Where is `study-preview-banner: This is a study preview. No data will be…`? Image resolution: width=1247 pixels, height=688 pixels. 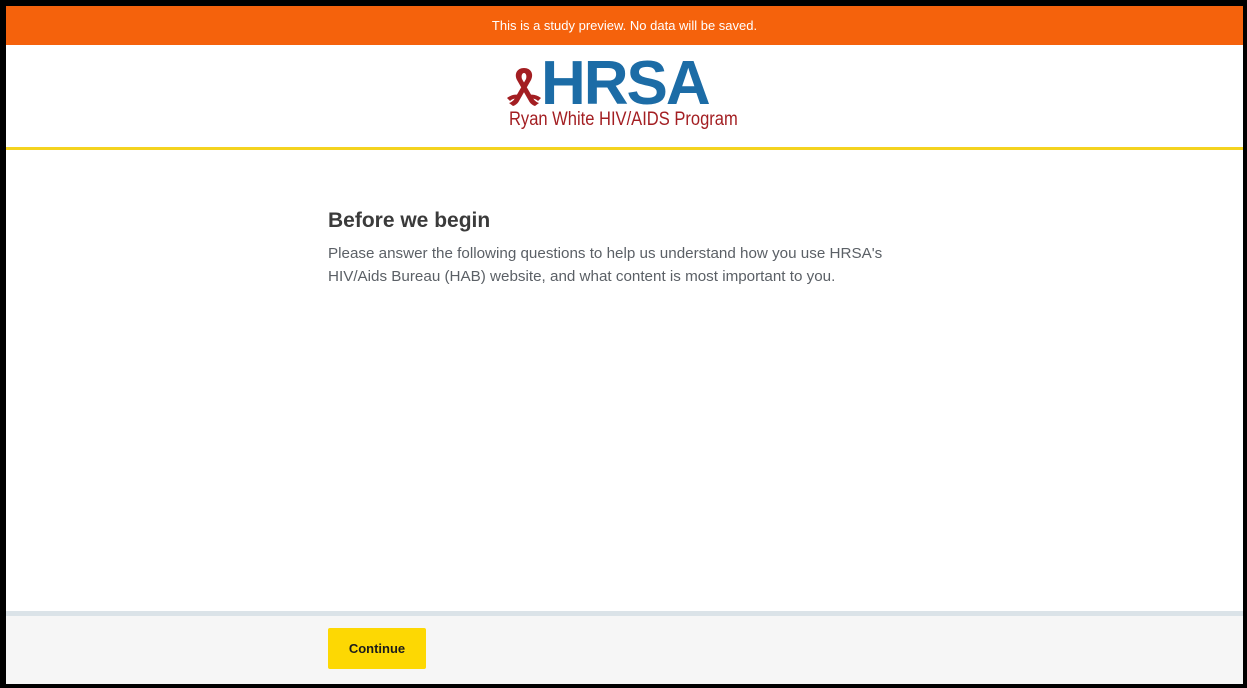
study-preview-banner: This is a study preview. No data will be… is located at coordinates (624, 25).